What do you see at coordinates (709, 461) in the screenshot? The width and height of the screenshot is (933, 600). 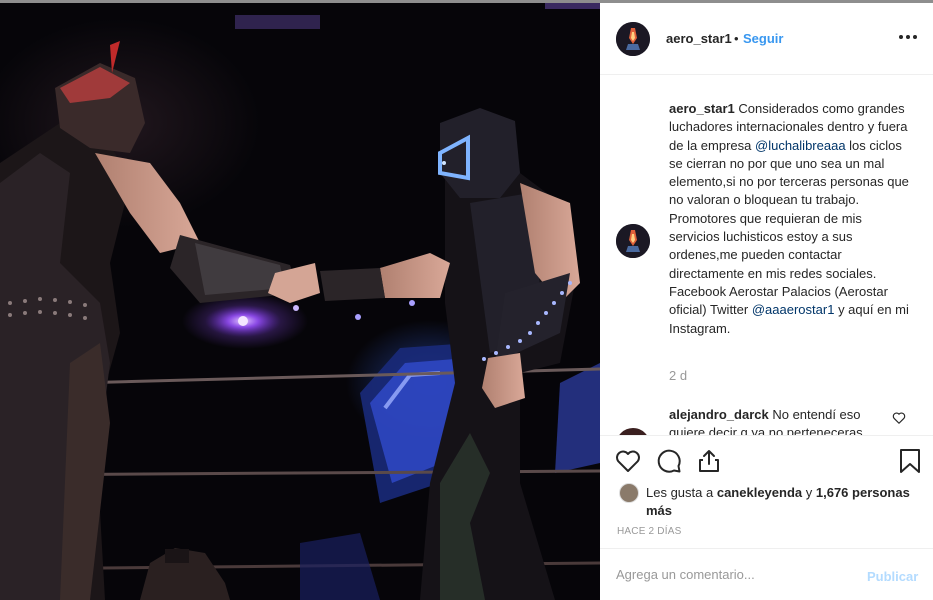 I see `share-icon` at bounding box center [709, 461].